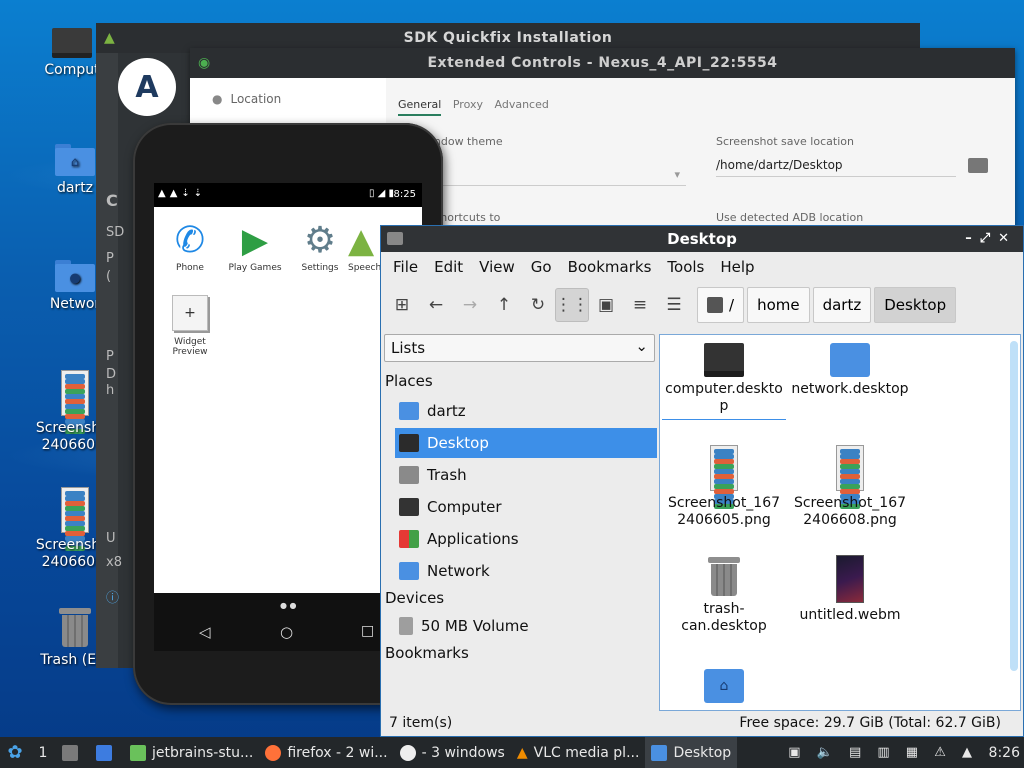 The height and width of the screenshot is (768, 1024). I want to click on app-speech: ▲ Speech, so click(364, 246).